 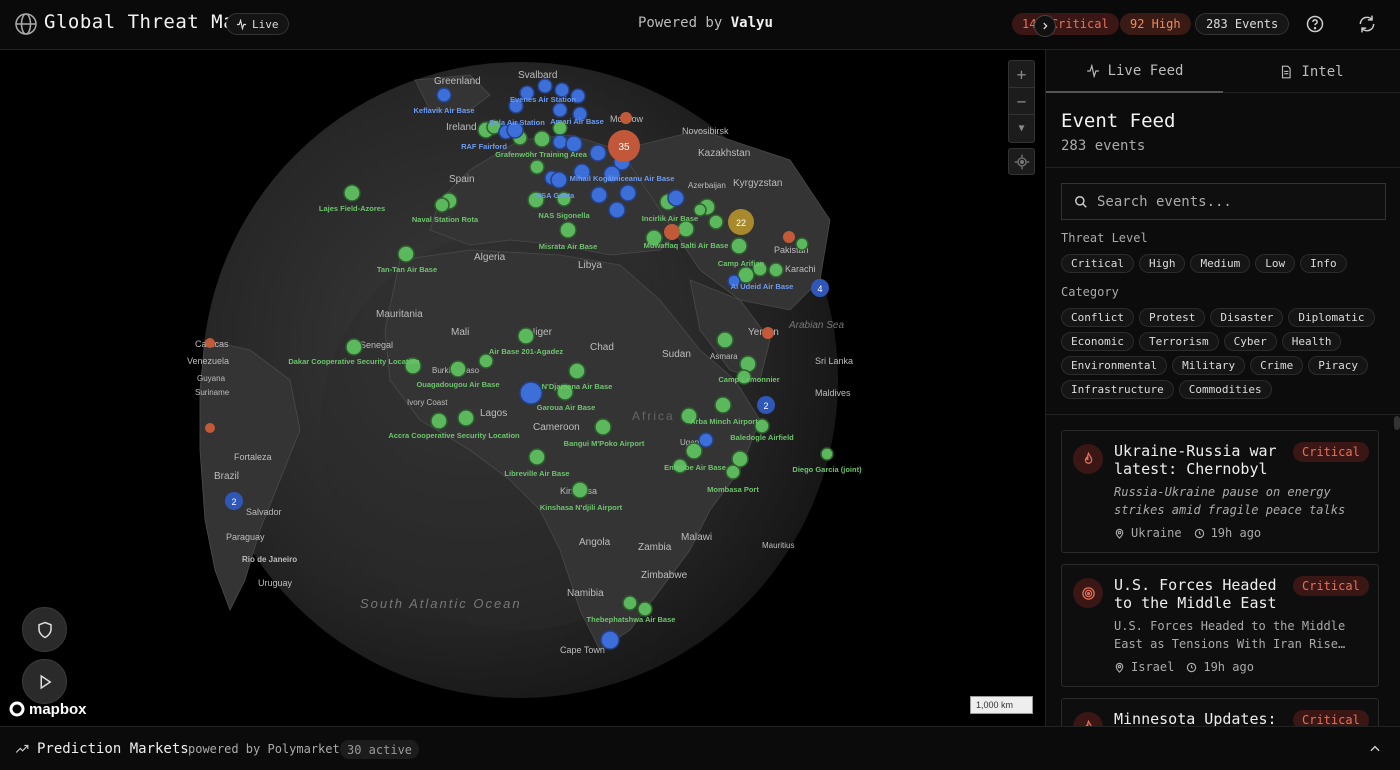 I want to click on scrollbar, so click(x=1397, y=423).